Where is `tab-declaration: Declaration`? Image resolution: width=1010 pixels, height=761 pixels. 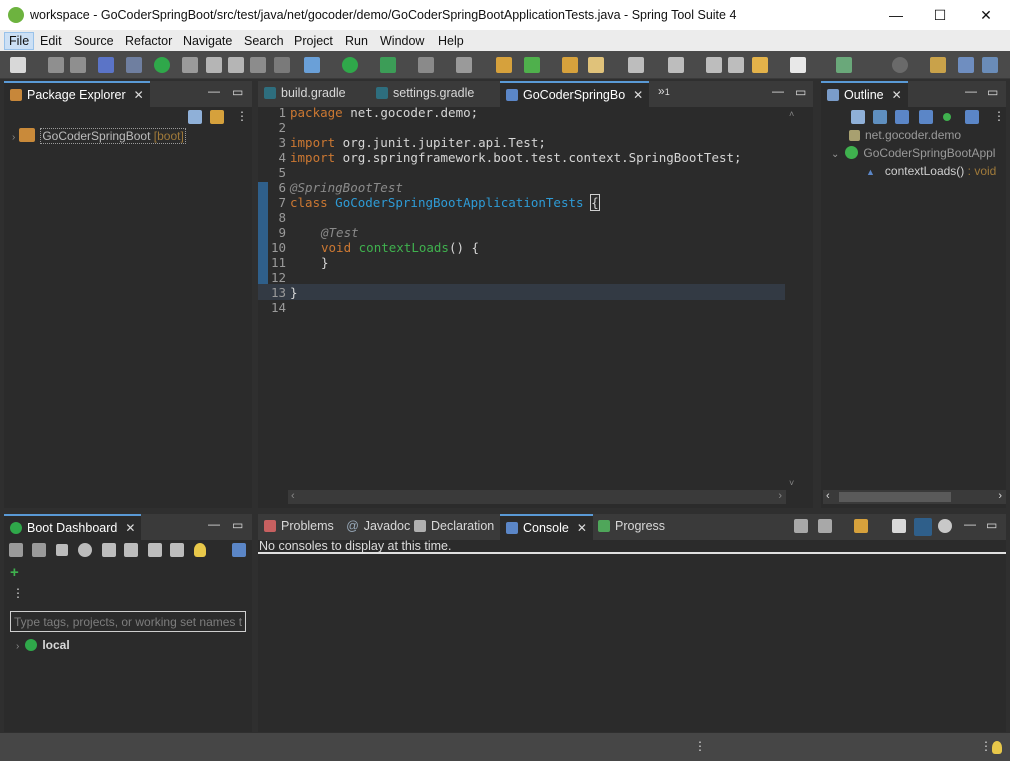 tab-declaration: Declaration is located at coordinates (454, 527).